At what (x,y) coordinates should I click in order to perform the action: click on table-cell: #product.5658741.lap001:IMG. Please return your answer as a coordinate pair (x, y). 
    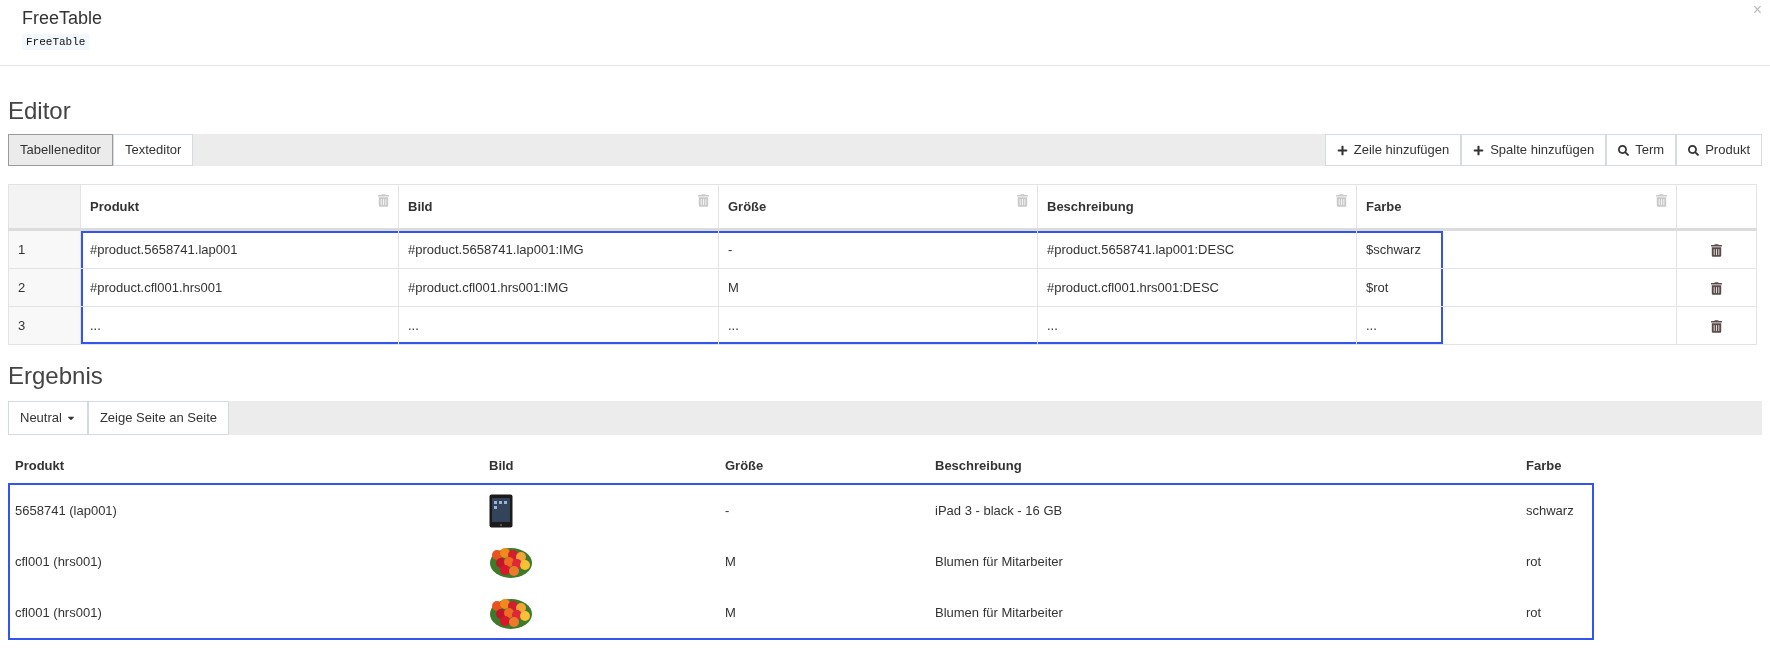
    Looking at the image, I should click on (558, 249).